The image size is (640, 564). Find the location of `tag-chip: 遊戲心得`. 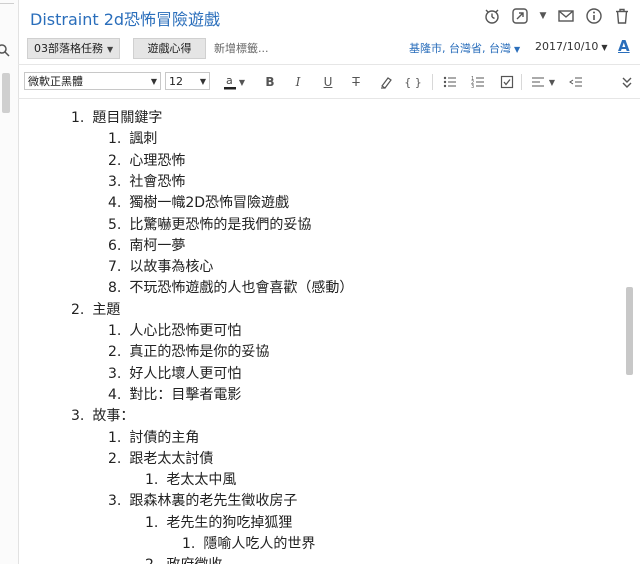

tag-chip: 遊戲心得 is located at coordinates (169, 48).